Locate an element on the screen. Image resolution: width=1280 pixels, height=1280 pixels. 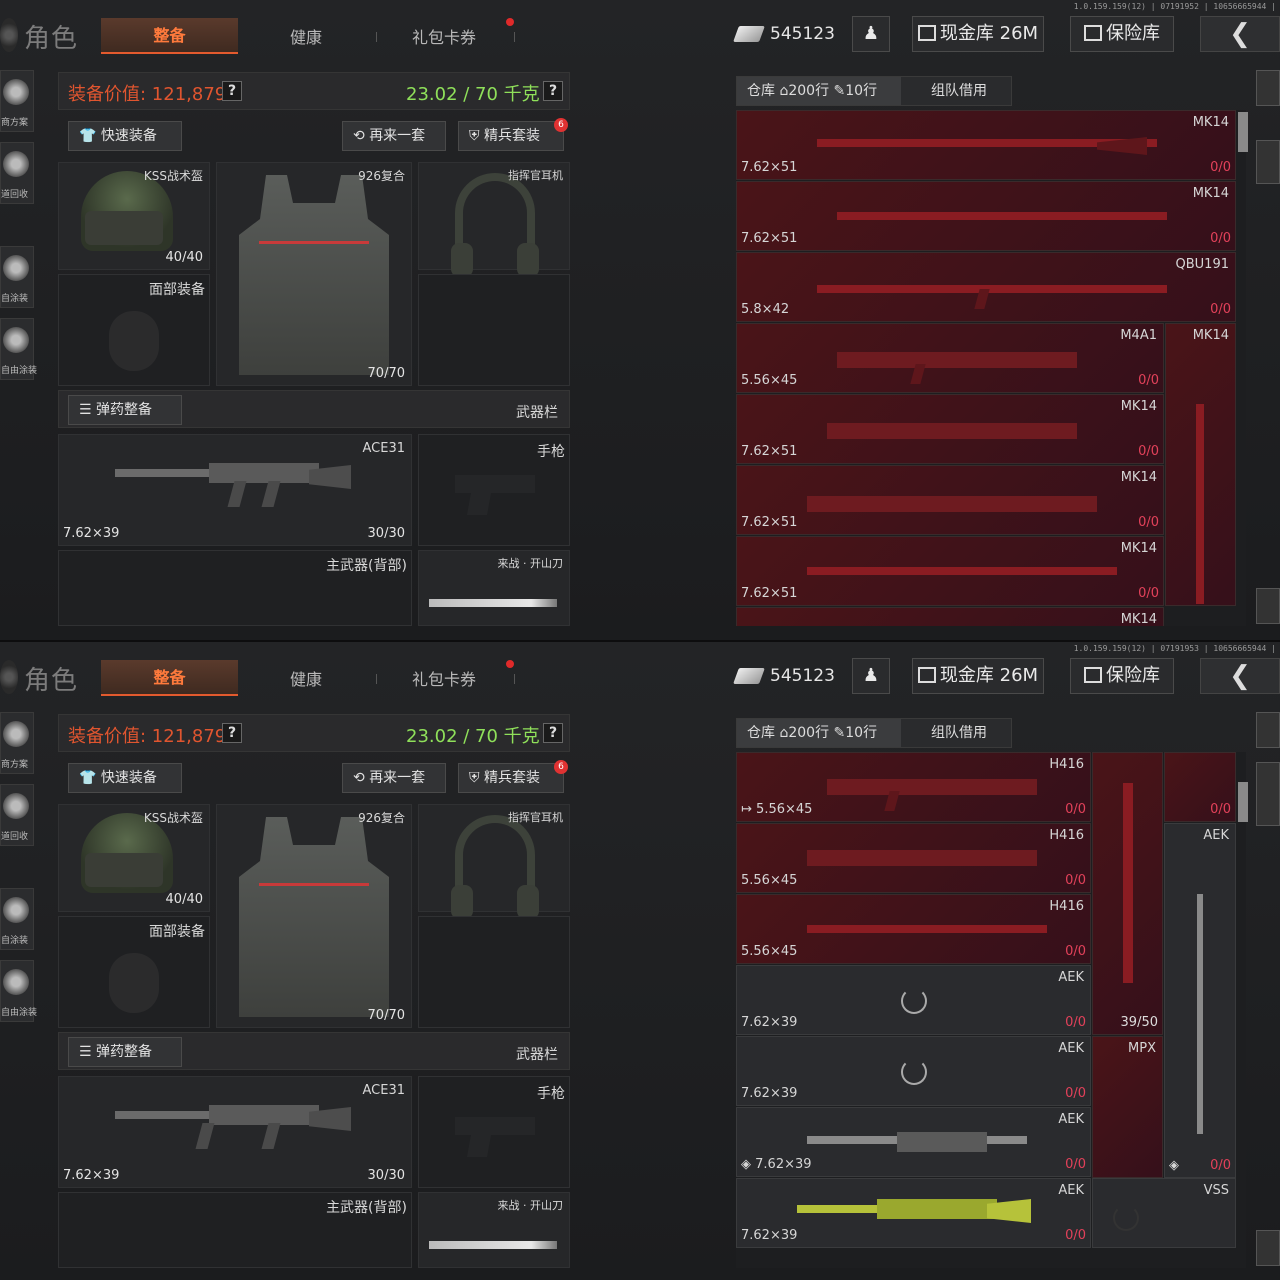
sidebar-item-label: 自涂装 is located at coordinates (15, 299).